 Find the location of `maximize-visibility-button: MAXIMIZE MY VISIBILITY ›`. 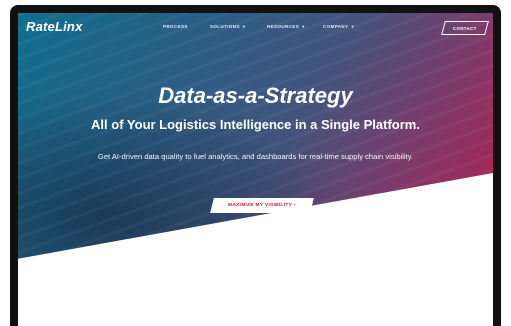

maximize-visibility-button: MAXIMIZE MY VISIBILITY › is located at coordinates (262, 205).